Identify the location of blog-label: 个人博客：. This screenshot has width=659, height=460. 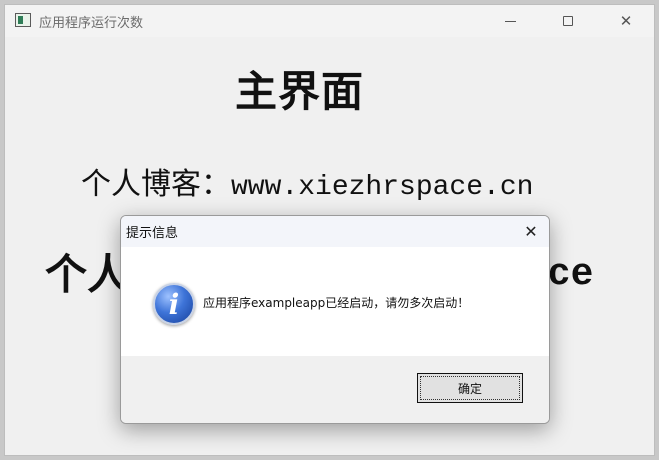
(156, 184).